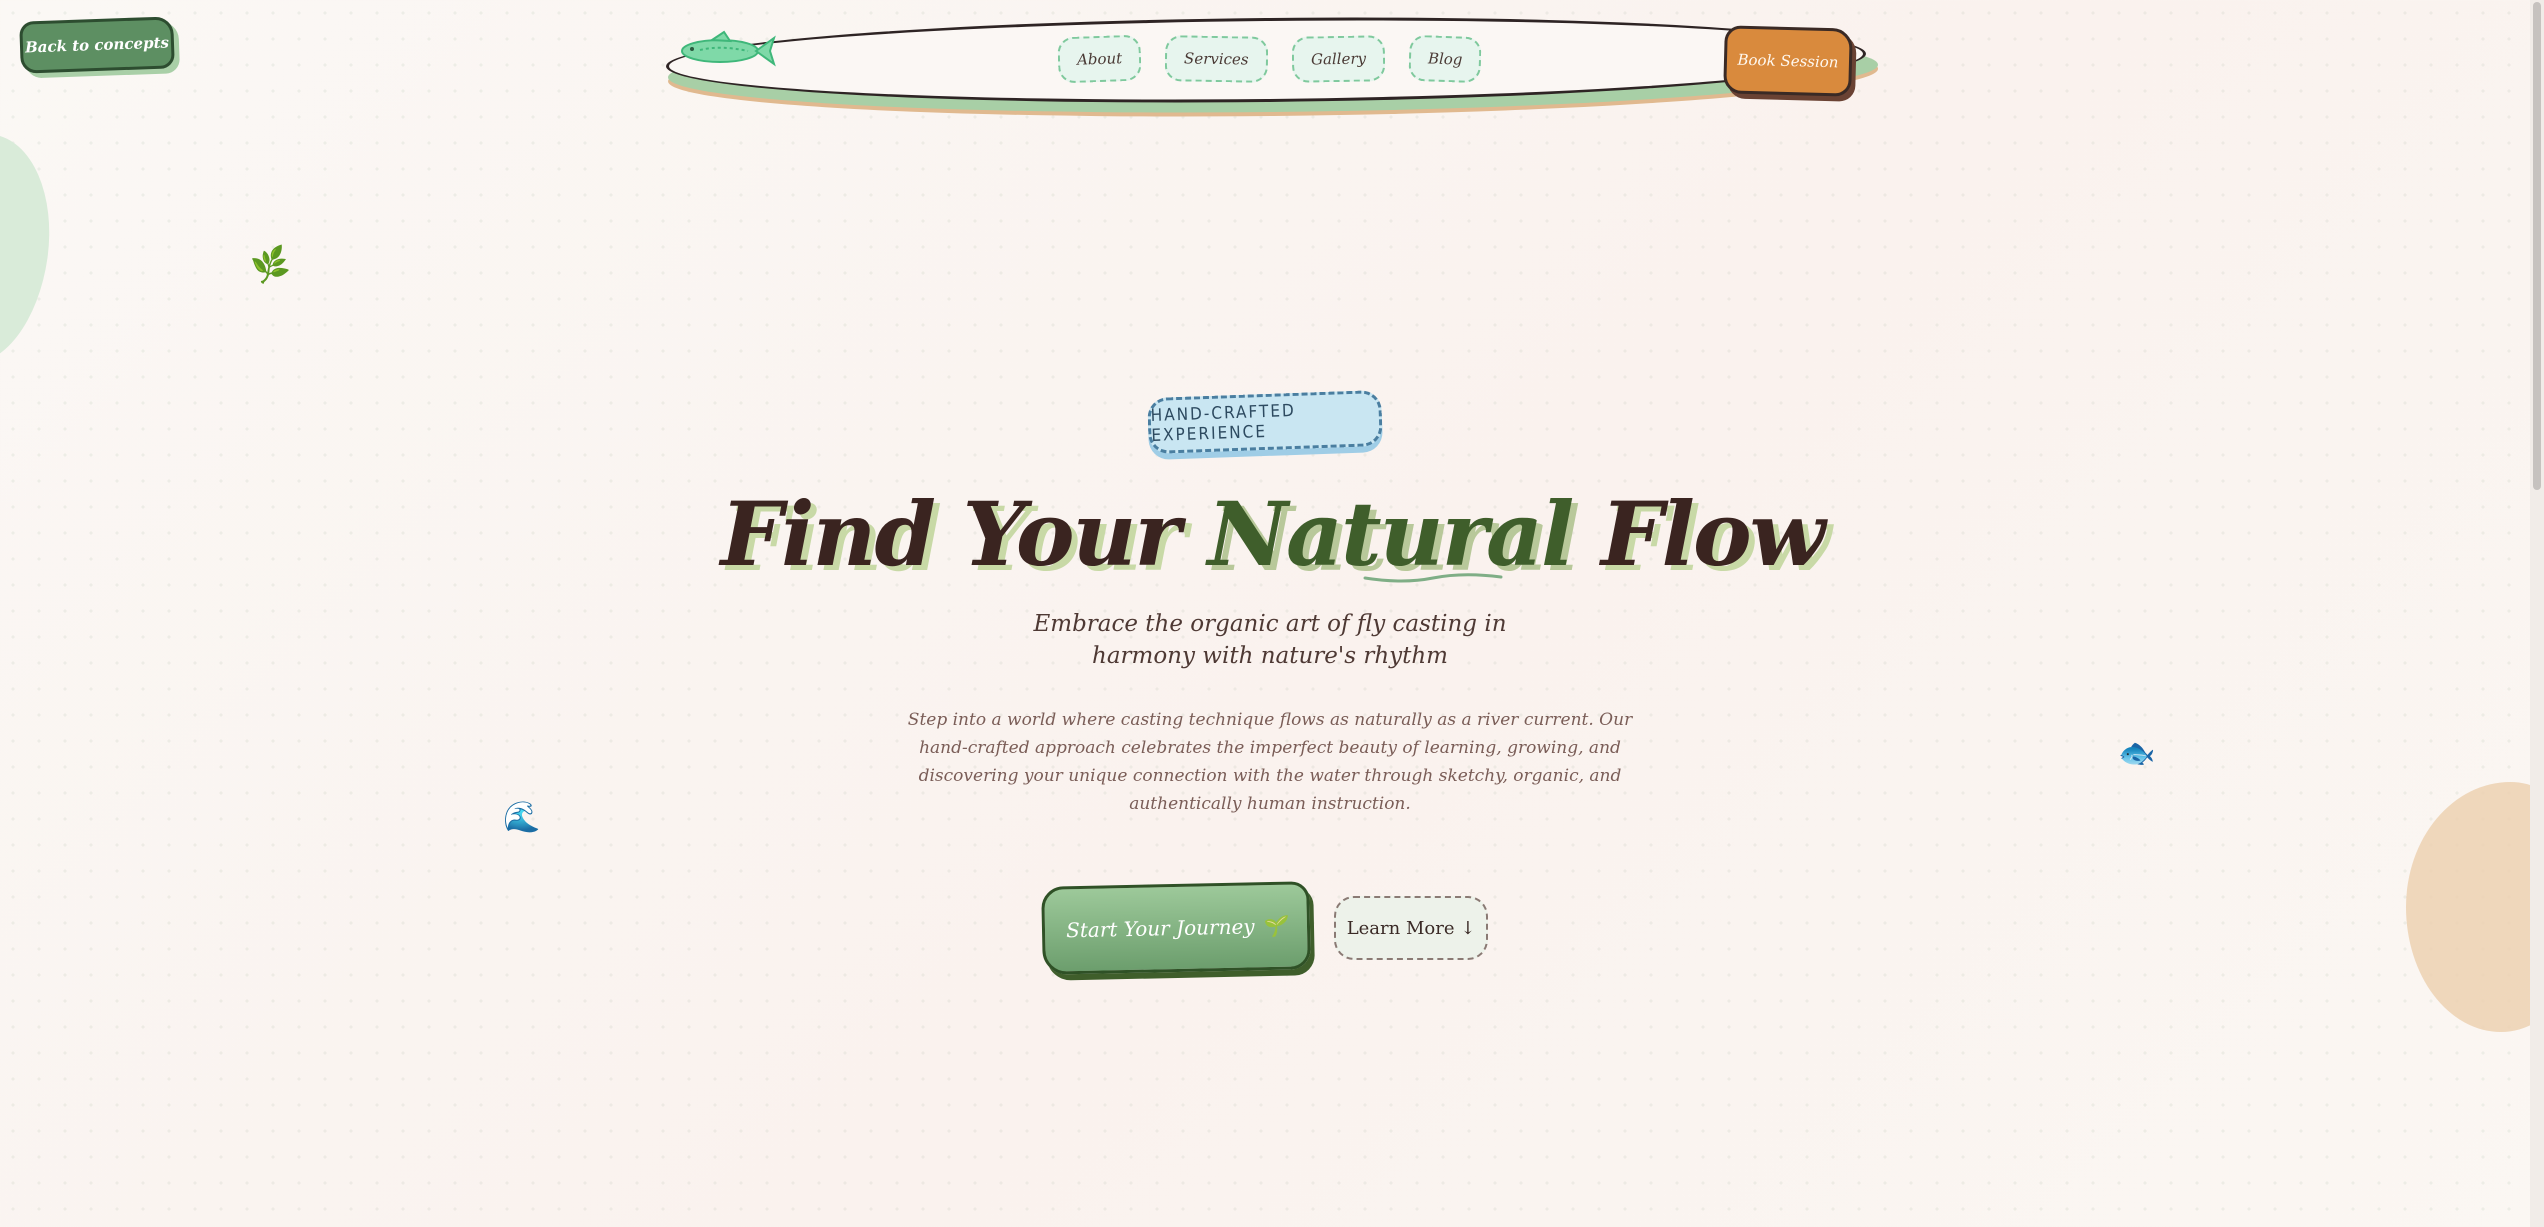 The width and height of the screenshot is (2544, 1227). What do you see at coordinates (724, 51) in the screenshot?
I see `trout-fish-icon` at bounding box center [724, 51].